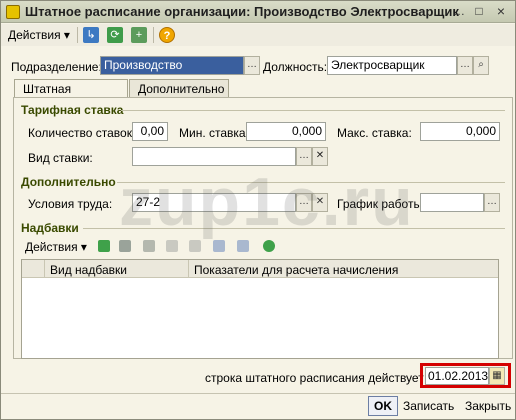 Image resolution: width=516 pixels, height=420 pixels. I want to click on help-icon: ?, so click(167, 35).